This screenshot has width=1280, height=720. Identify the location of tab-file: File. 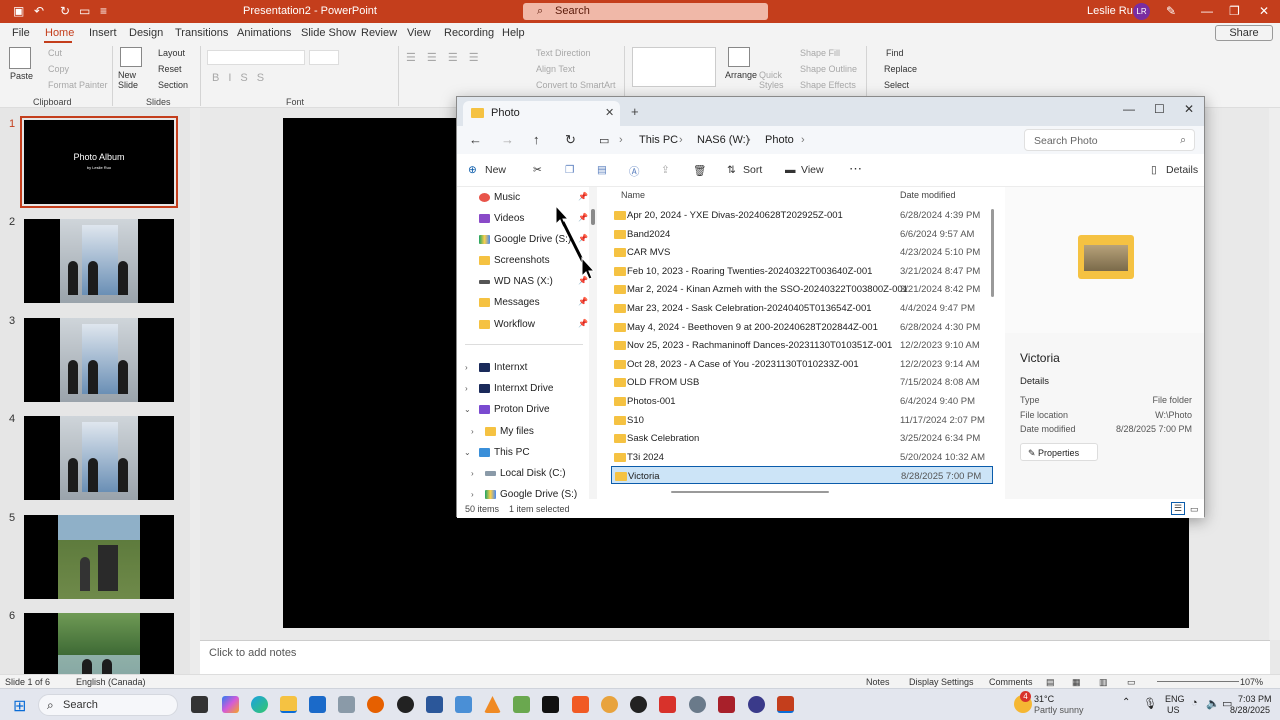
(21, 33).